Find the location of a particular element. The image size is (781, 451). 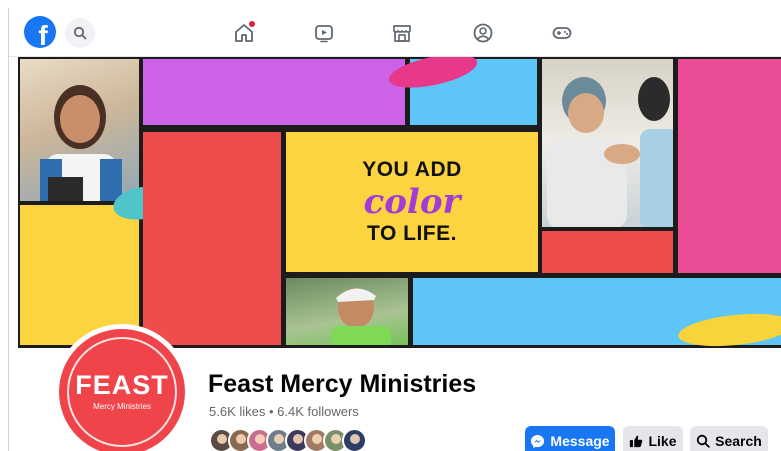

message-button: Message is located at coordinates (570, 438).